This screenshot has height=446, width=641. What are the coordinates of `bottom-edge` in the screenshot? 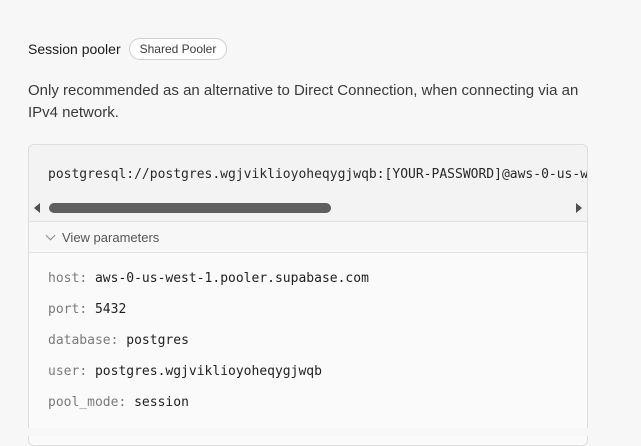 It's located at (320, 432).